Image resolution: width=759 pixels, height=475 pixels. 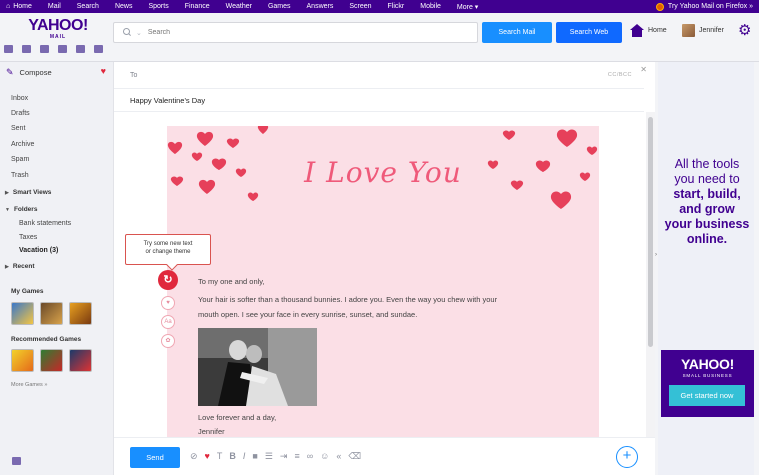 What do you see at coordinates (467, 7) in the screenshot?
I see `nav-more: More ▾` at bounding box center [467, 7].